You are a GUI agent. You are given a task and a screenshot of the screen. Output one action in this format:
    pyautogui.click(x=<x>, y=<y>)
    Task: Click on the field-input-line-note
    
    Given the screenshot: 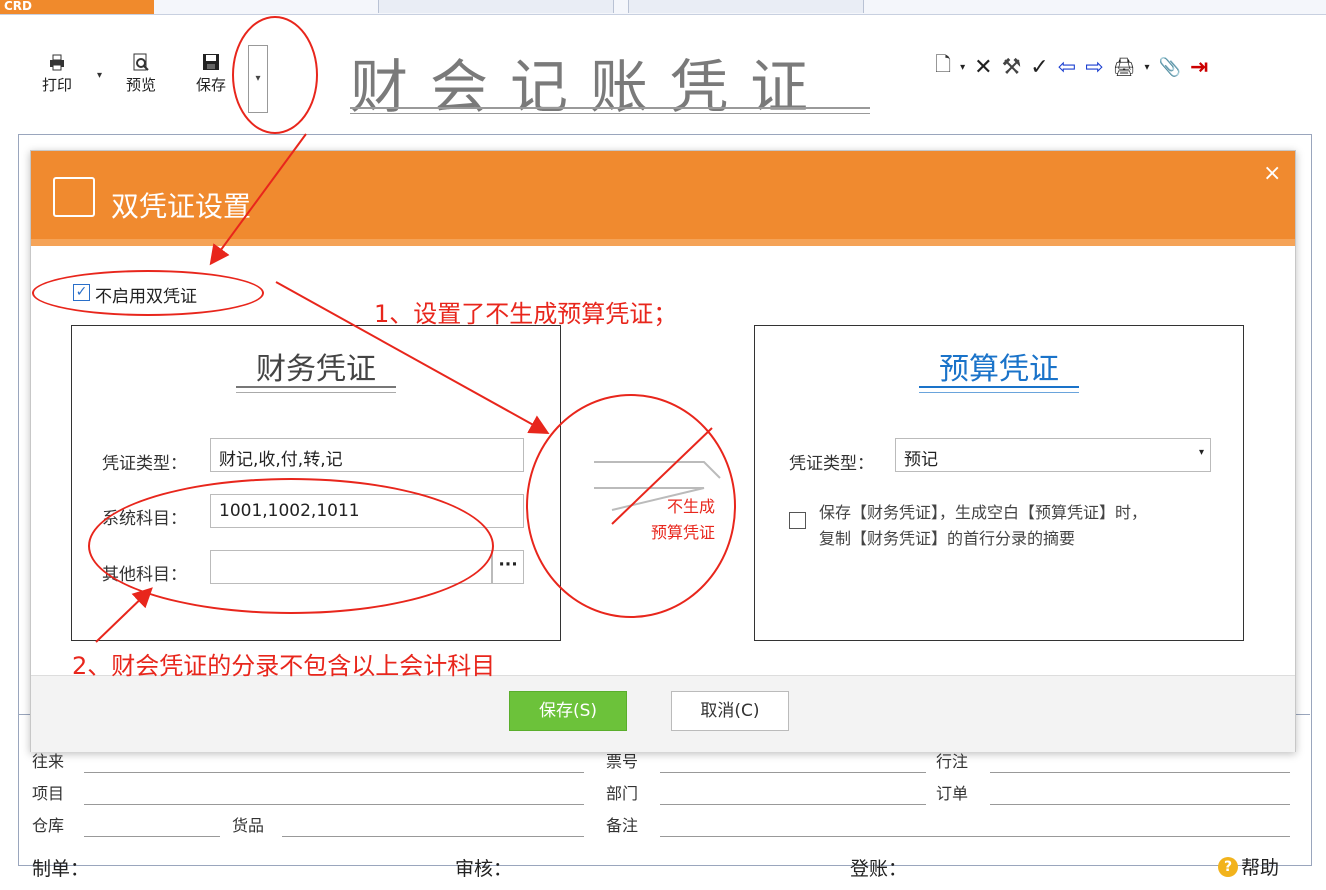 What is the action you would take?
    pyautogui.click(x=1140, y=772)
    